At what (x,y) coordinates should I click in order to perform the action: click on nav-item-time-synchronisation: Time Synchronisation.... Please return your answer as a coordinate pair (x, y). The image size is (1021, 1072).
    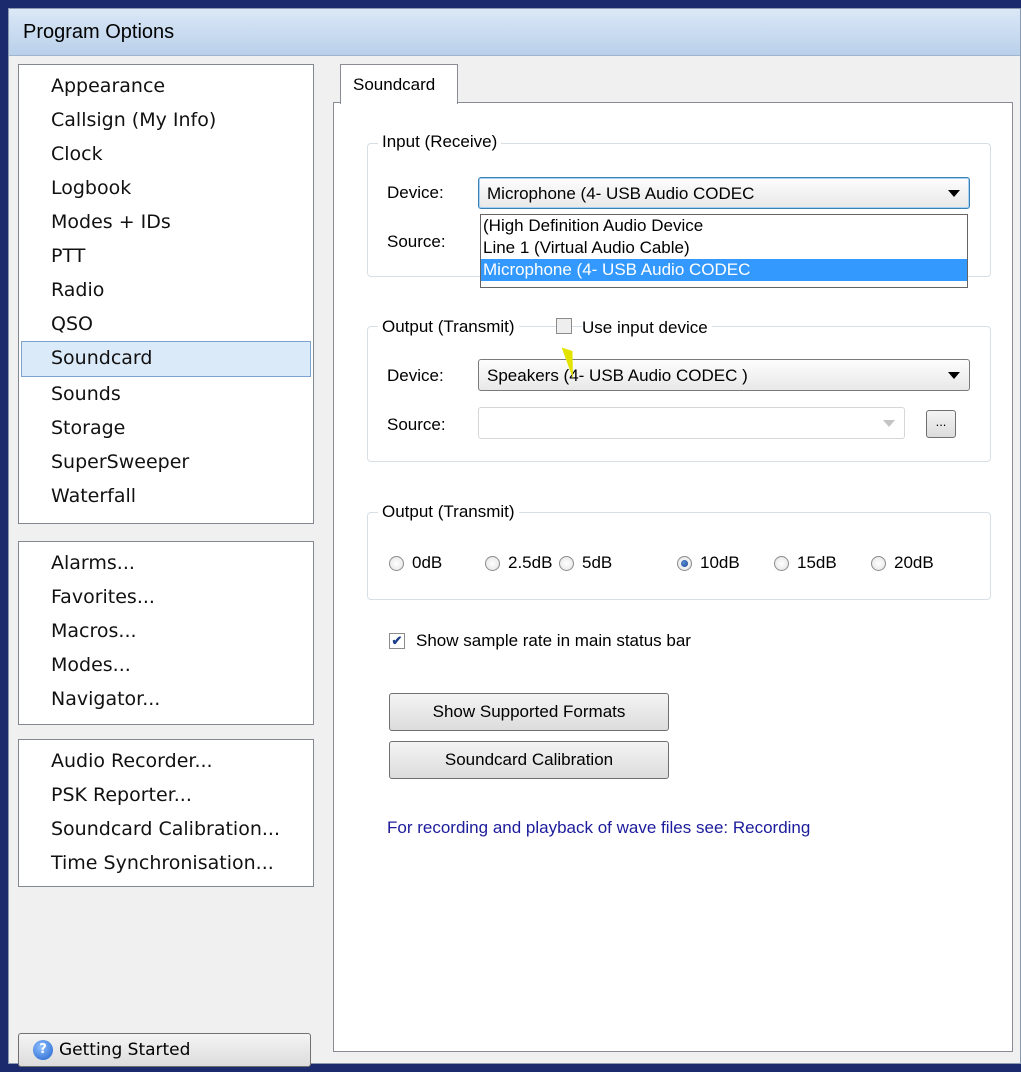
    Looking at the image, I should click on (166, 863).